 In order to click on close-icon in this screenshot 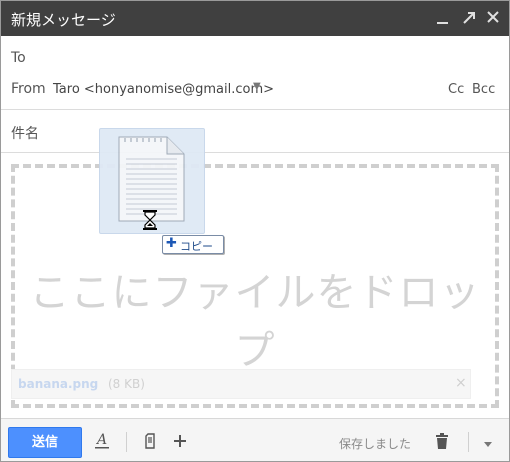, I will do `click(493, 18)`.